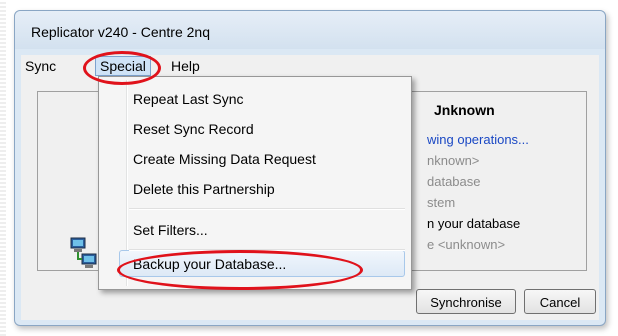 The image size is (618, 336). I want to click on status-line: e <unknown>, so click(466, 244).